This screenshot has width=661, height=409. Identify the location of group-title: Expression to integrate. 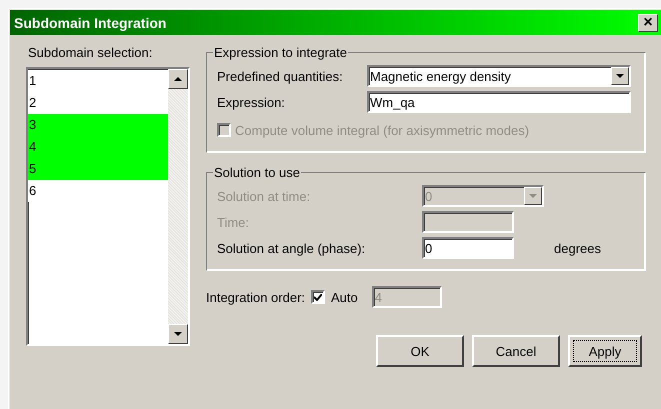
(280, 52).